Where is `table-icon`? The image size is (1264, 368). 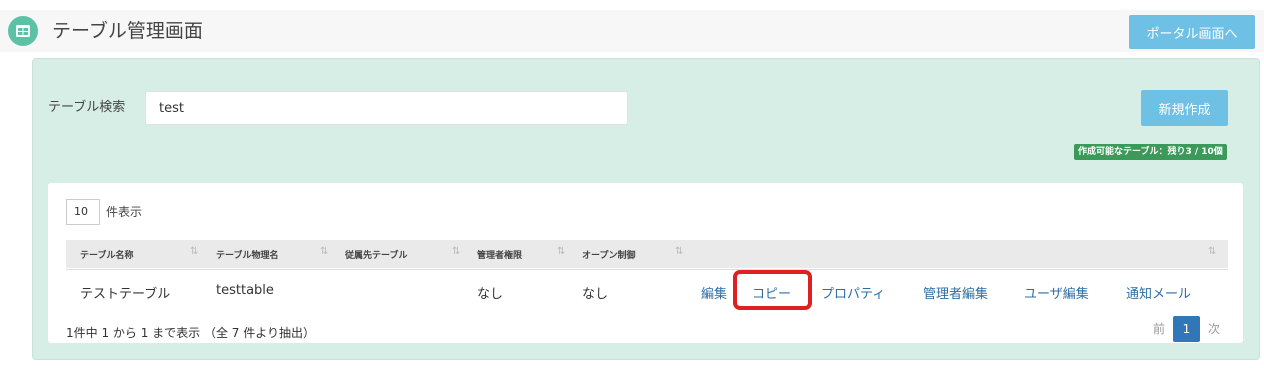 table-icon is located at coordinates (23, 31).